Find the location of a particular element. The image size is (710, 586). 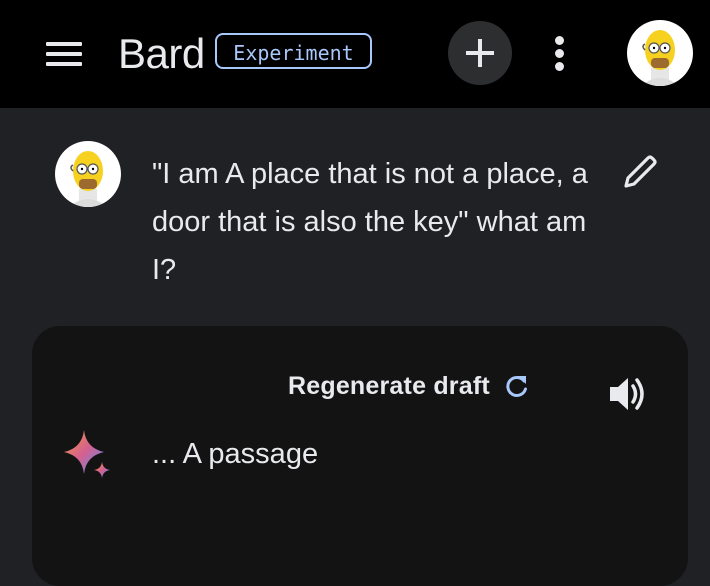

regenerate-draft-button: Regenerate draft is located at coordinates (409, 386).